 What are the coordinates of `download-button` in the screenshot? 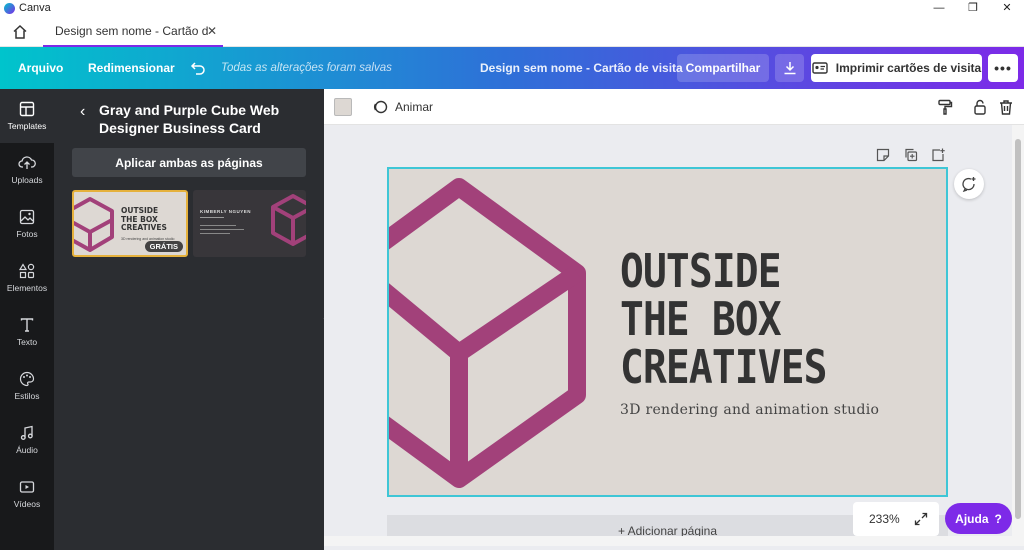 It's located at (789, 68).